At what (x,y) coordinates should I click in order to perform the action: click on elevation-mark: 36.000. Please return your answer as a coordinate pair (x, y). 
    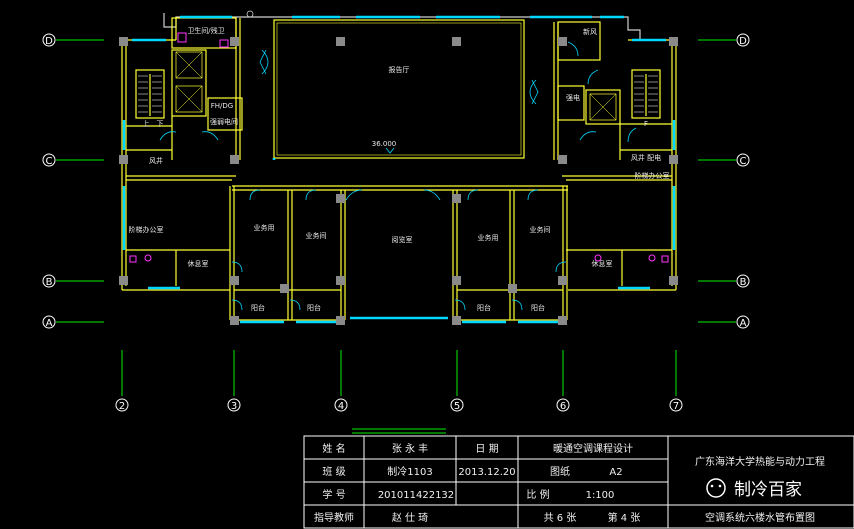
    Looking at the image, I should click on (384, 144).